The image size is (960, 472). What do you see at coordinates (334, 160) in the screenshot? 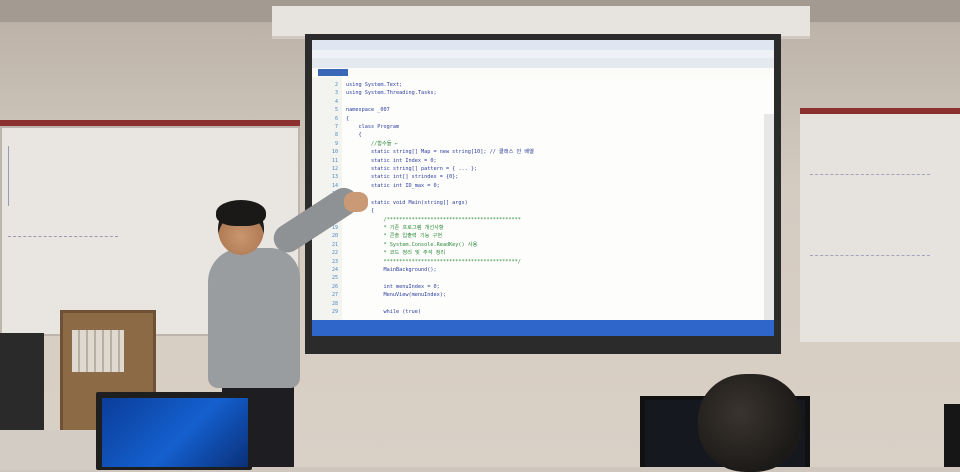
I see `line-number: 11` at bounding box center [334, 160].